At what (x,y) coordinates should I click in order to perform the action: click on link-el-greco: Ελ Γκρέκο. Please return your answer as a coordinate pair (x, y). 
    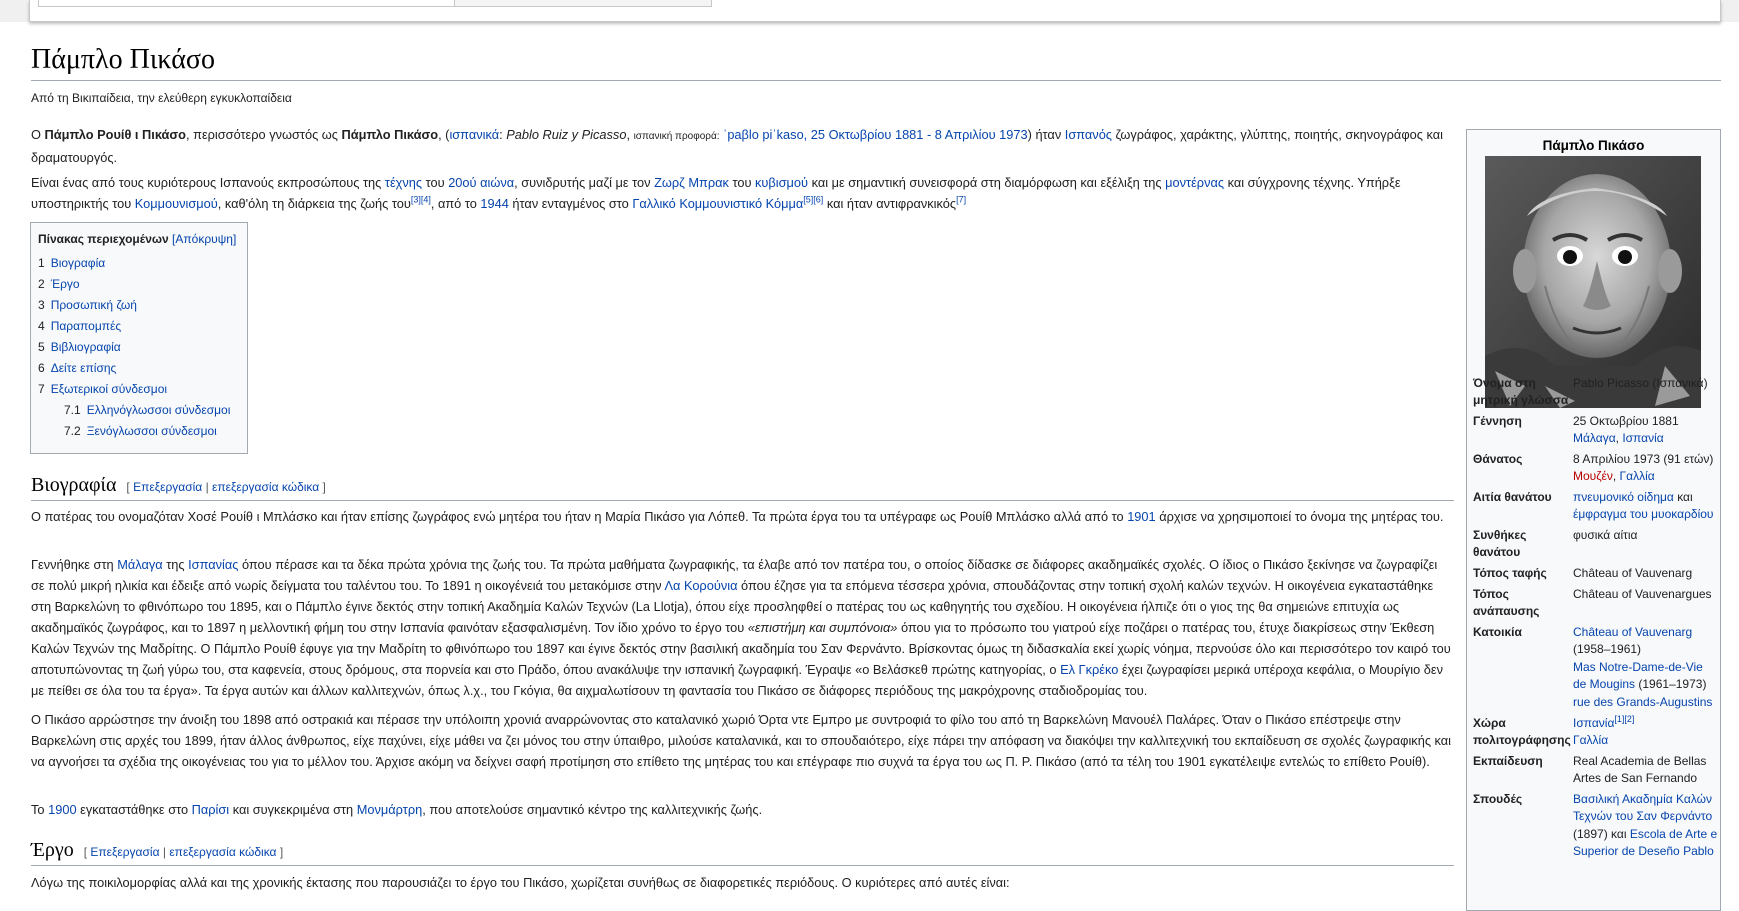
    Looking at the image, I should click on (1089, 669).